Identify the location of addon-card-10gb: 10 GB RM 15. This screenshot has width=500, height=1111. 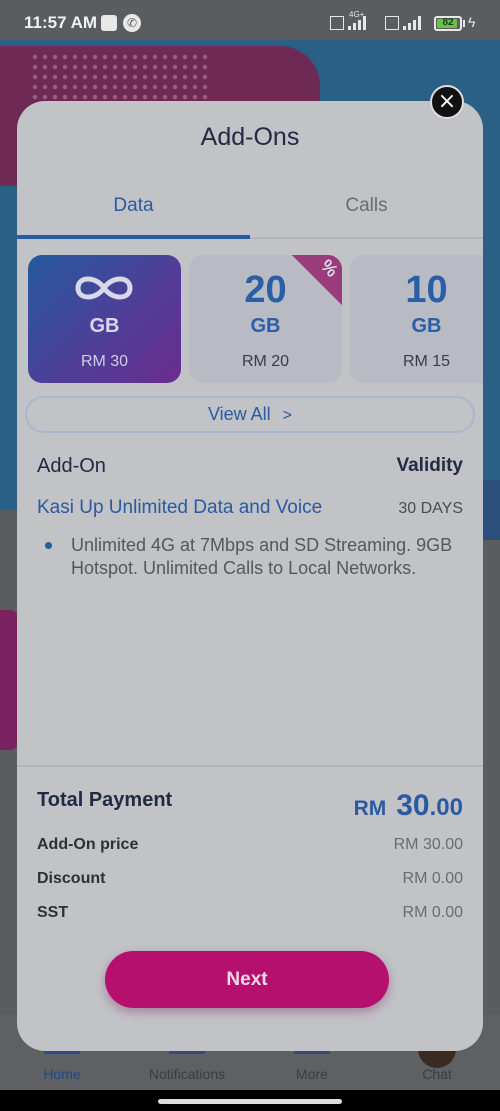
(416, 319).